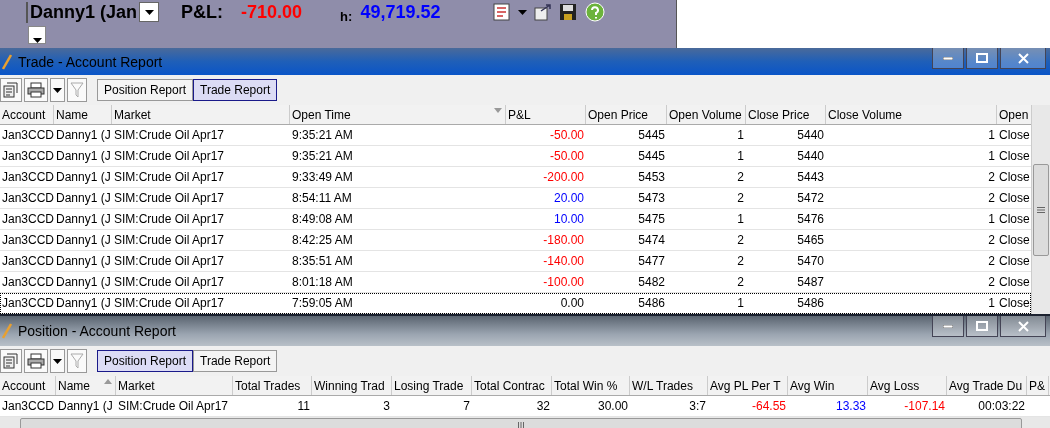 This screenshot has height=428, width=1050. I want to click on column-header: Open Price, so click(626, 114).